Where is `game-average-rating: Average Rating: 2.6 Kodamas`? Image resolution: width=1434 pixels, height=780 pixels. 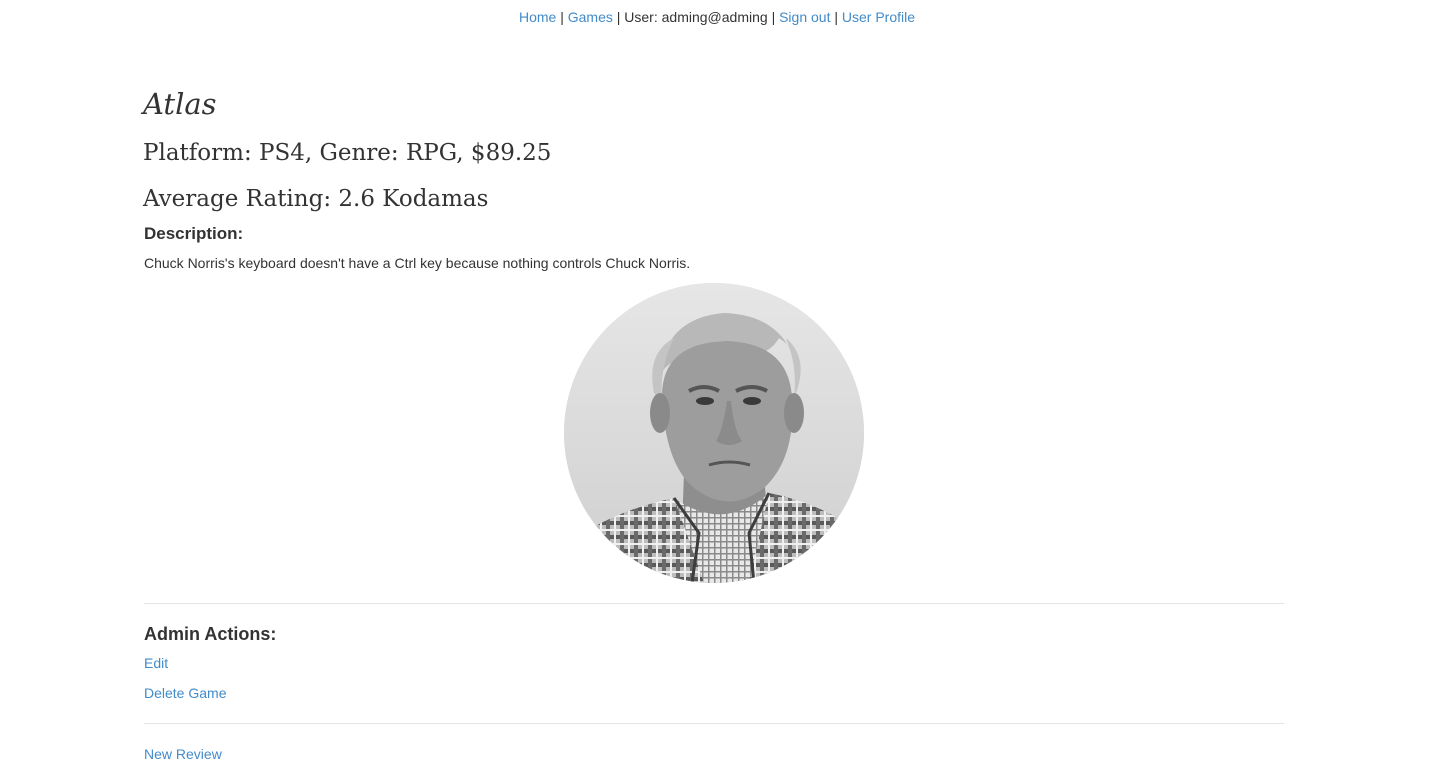 game-average-rating: Average Rating: 2.6 Kodamas is located at coordinates (316, 199).